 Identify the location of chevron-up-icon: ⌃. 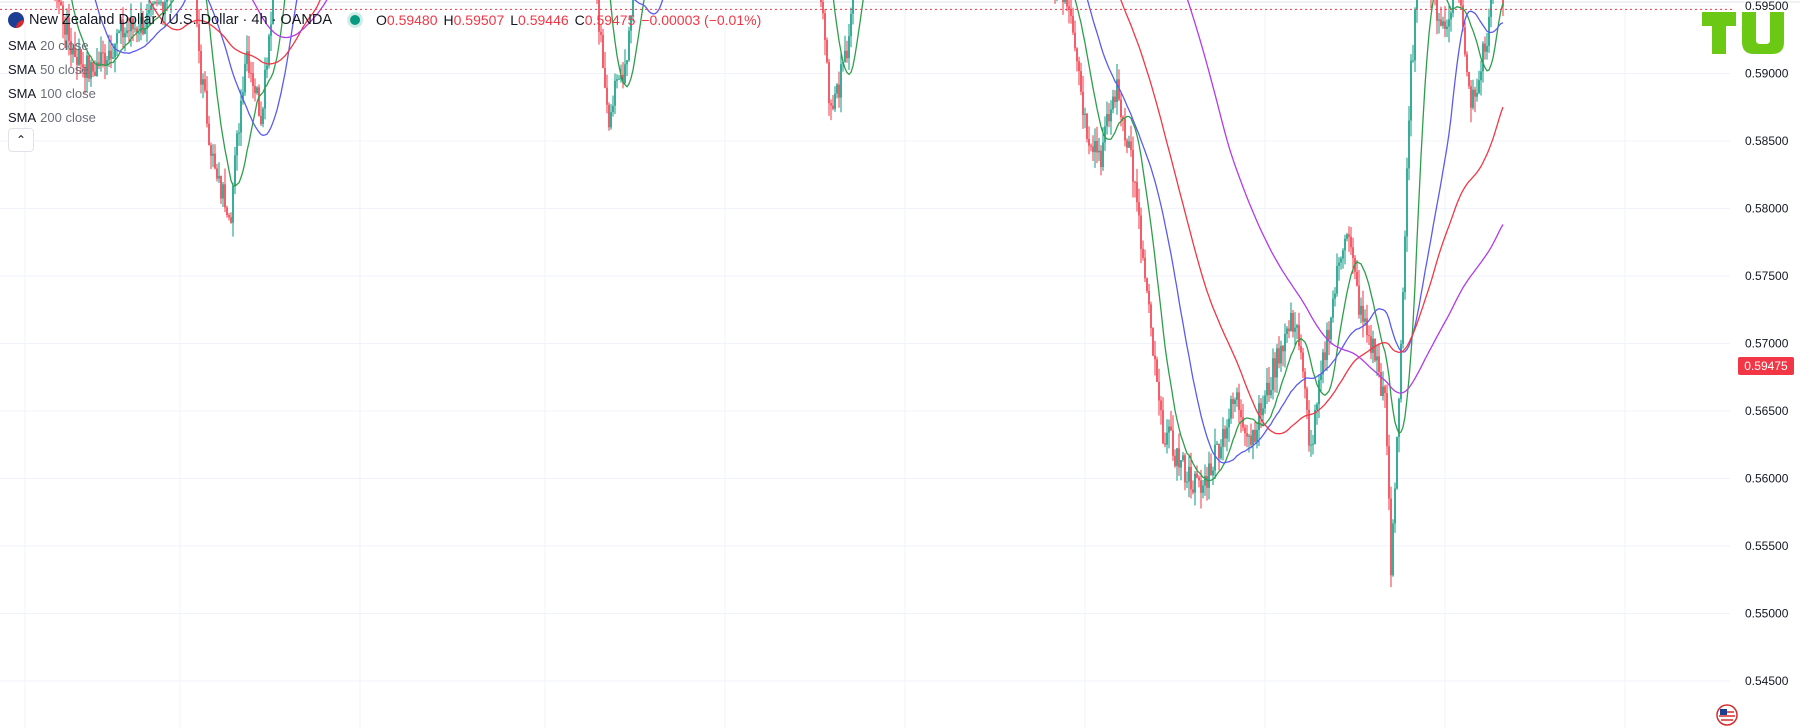
(21, 140).